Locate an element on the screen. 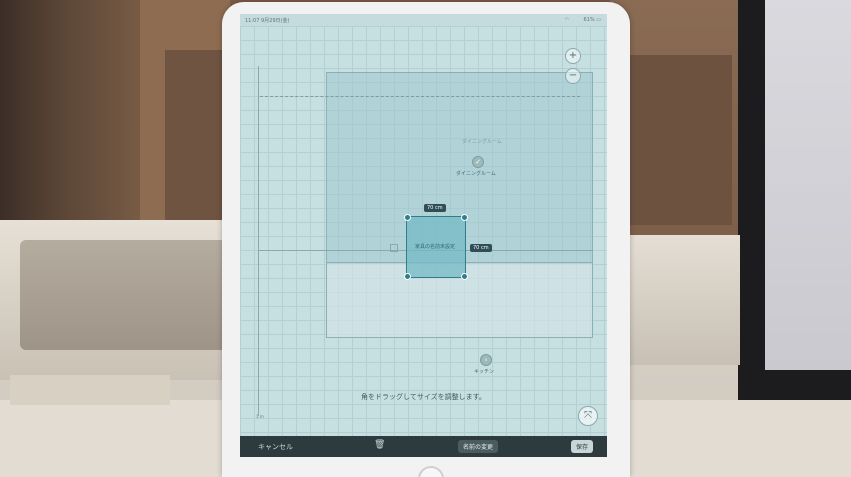 The width and height of the screenshot is (851, 477). room-label-kitchen: キッチン is located at coordinates (484, 372).